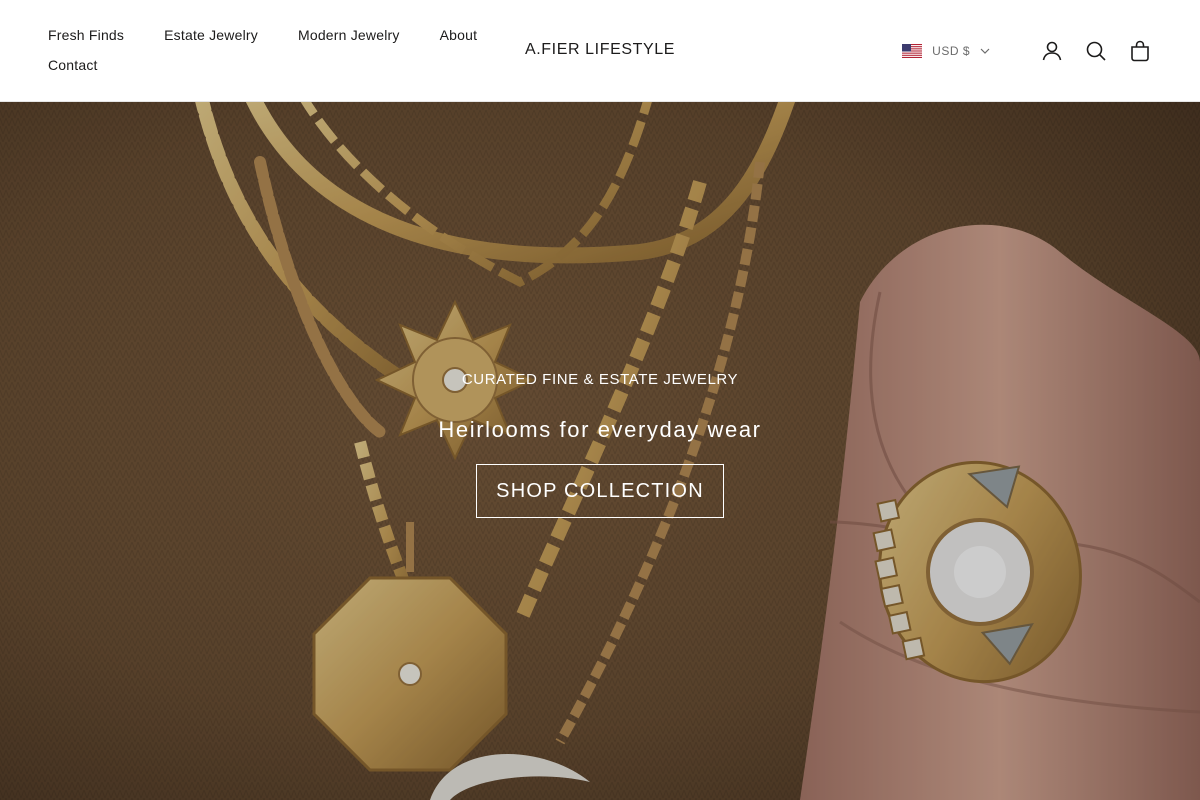  I want to click on header-tools: USD $, so click(1027, 51).